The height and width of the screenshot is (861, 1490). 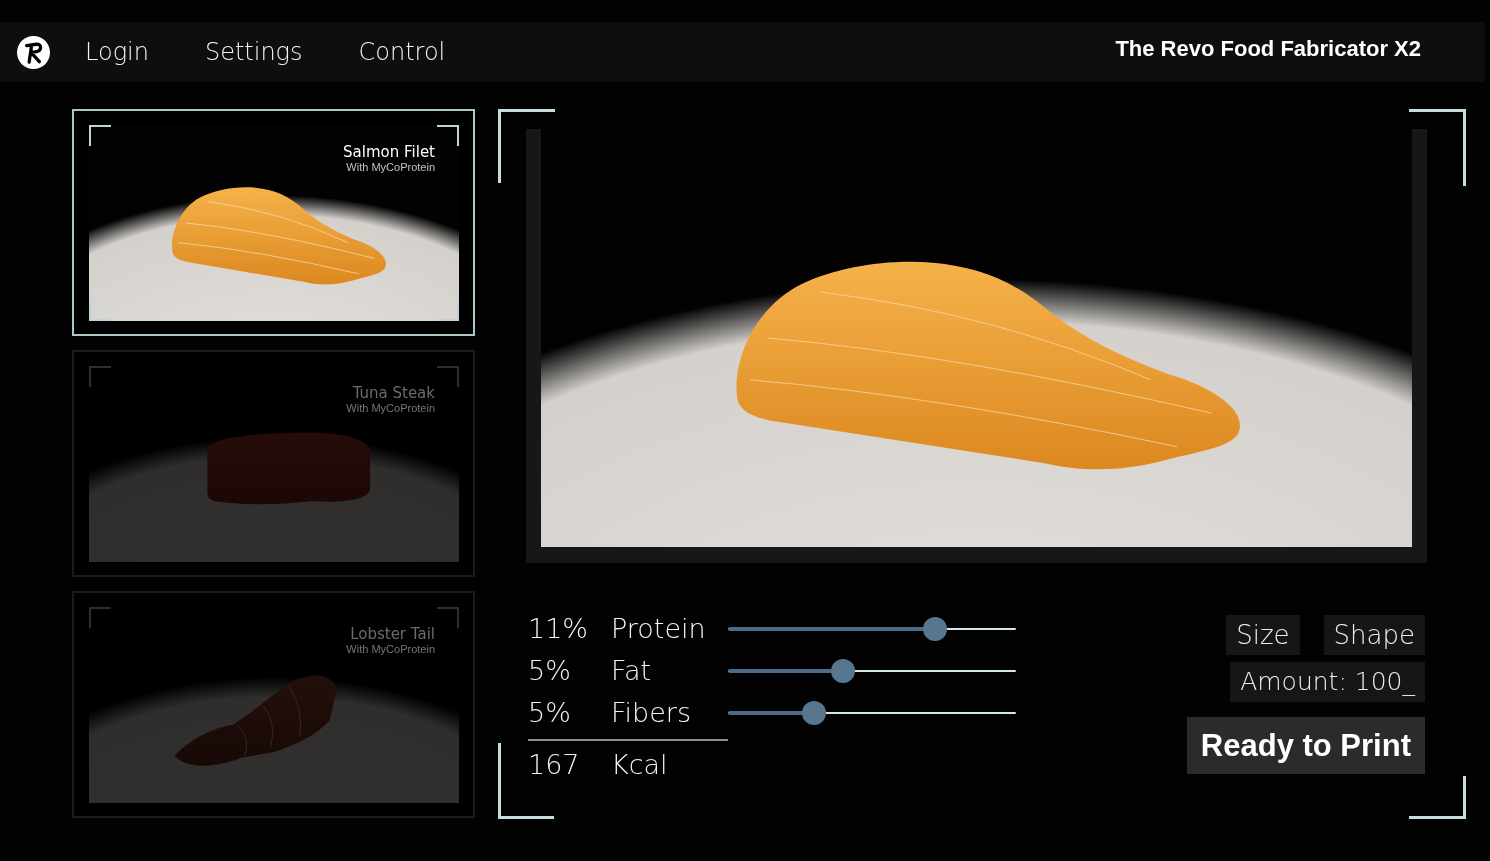 What do you see at coordinates (392, 634) in the screenshot?
I see `recipe-title: Lobster Tail` at bounding box center [392, 634].